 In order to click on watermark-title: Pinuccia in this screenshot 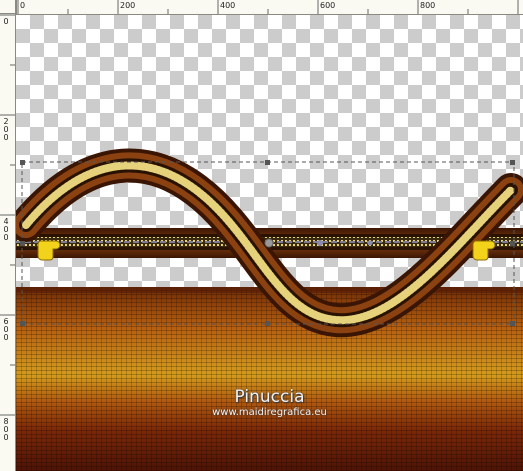, I will do `click(269, 397)`.